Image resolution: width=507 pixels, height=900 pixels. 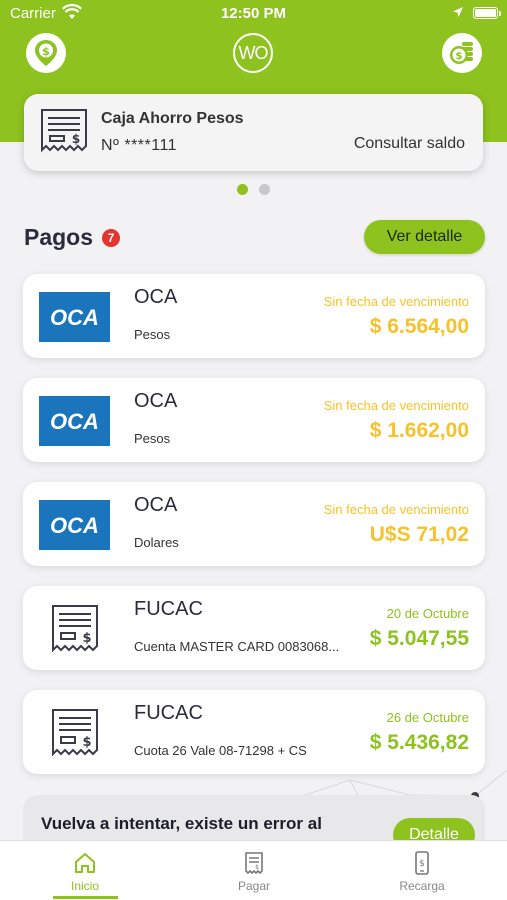 I want to click on payment-amount: $ 5.047,55, so click(x=419, y=638).